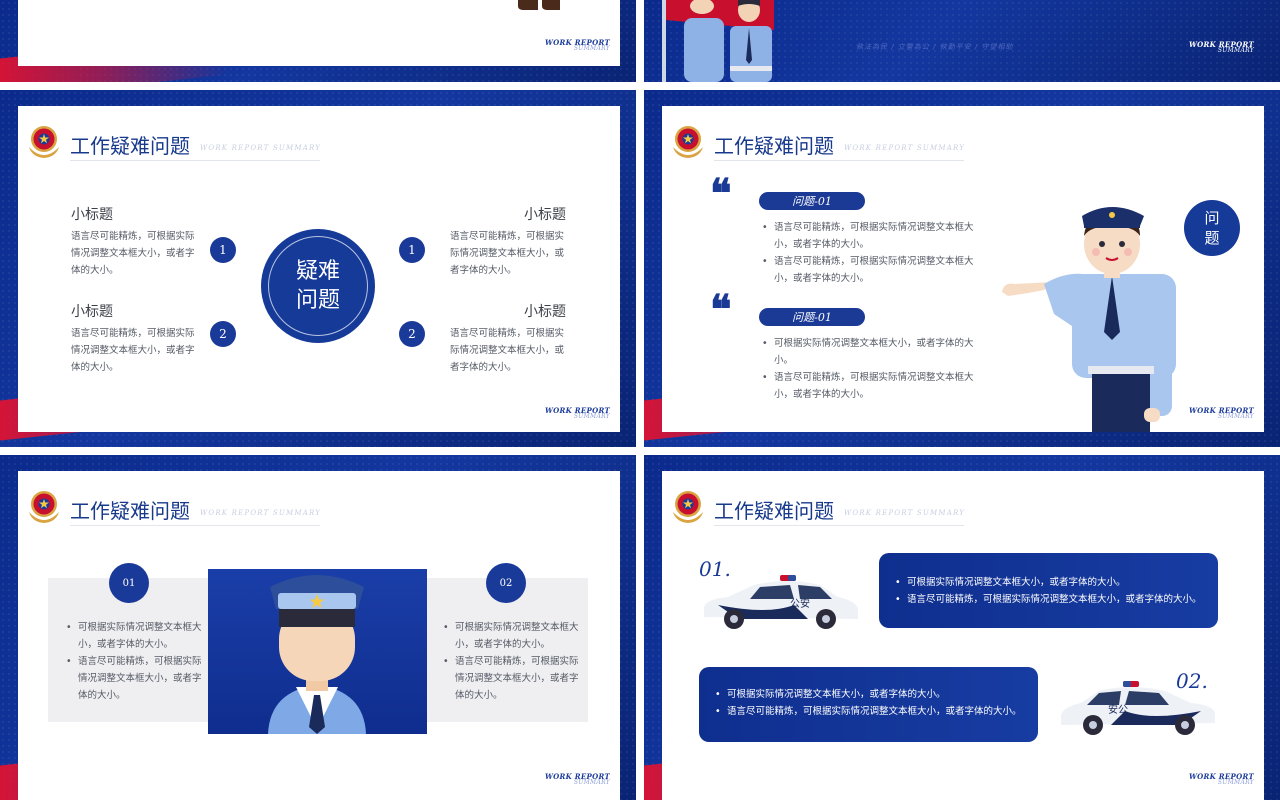 This screenshot has width=1280, height=800. Describe the element at coordinates (1089, 319) in the screenshot. I see `policewoman-illustration` at that location.